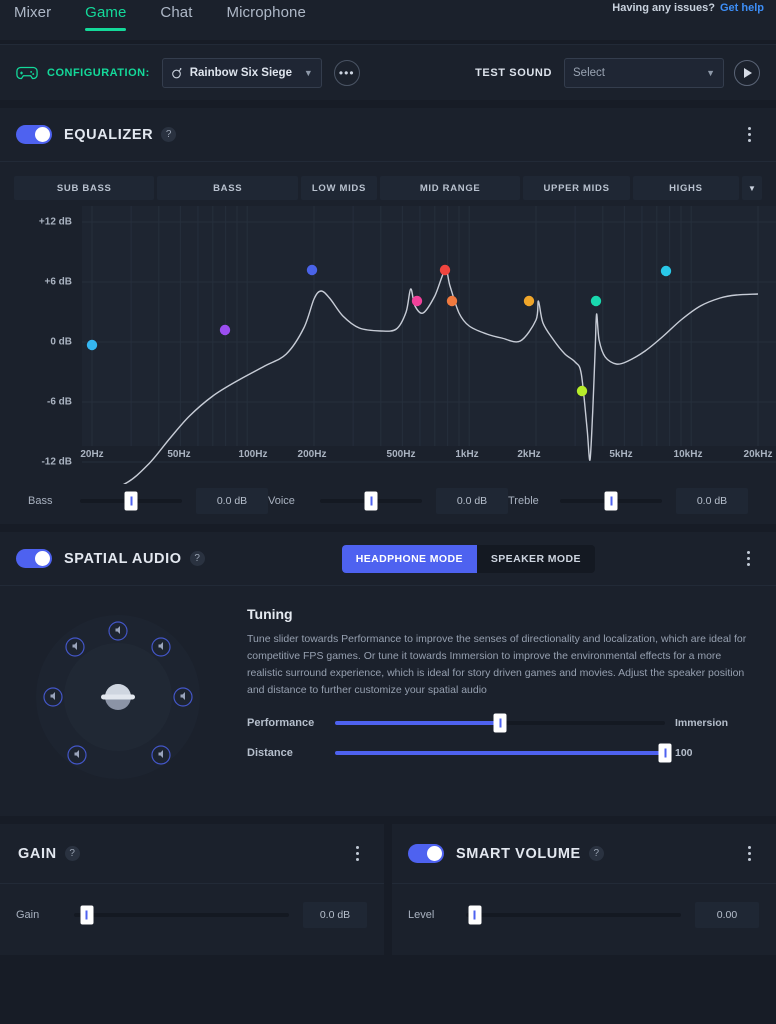 The width and height of the screenshot is (776, 1024). I want to click on help-question-text: Having any issues?, so click(663, 8).